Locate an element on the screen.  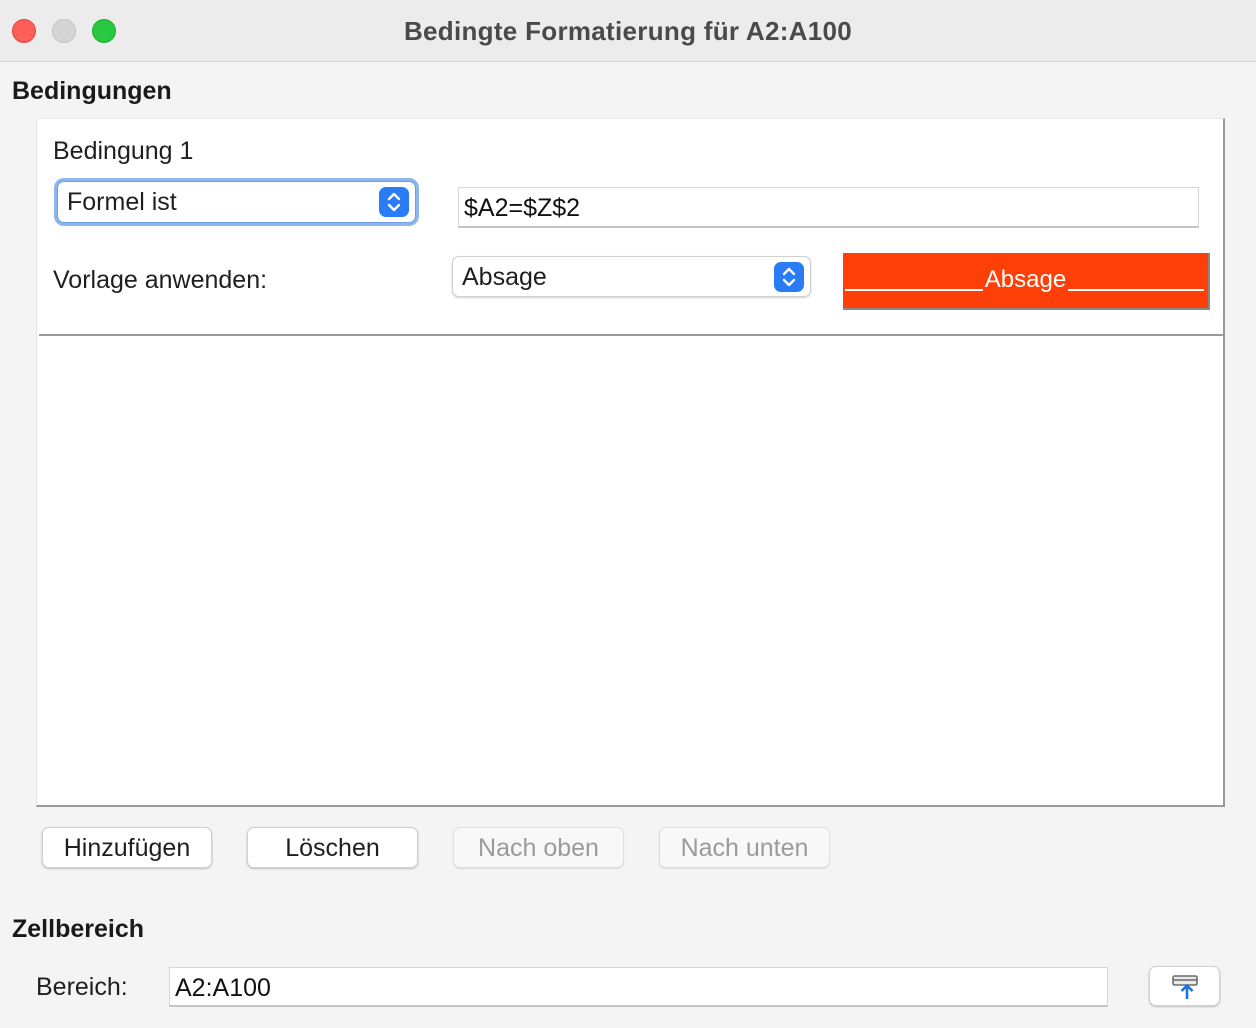
move-up-button: Nach oben is located at coordinates (538, 847).